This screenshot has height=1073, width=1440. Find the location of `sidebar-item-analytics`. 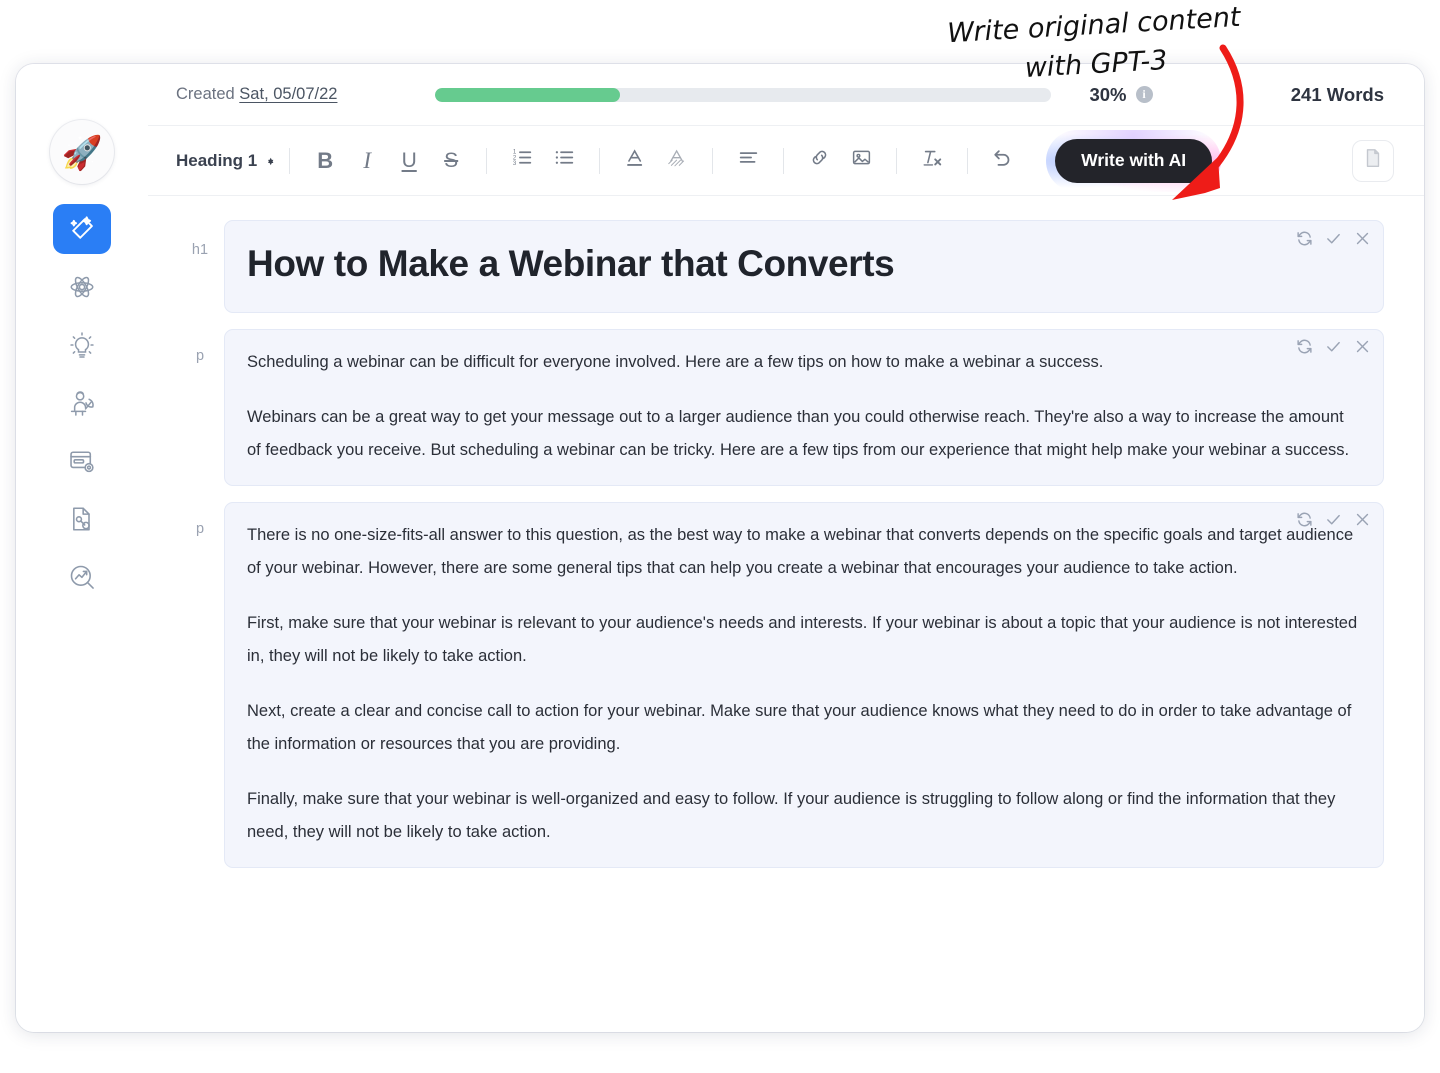

sidebar-item-analytics is located at coordinates (82, 577).